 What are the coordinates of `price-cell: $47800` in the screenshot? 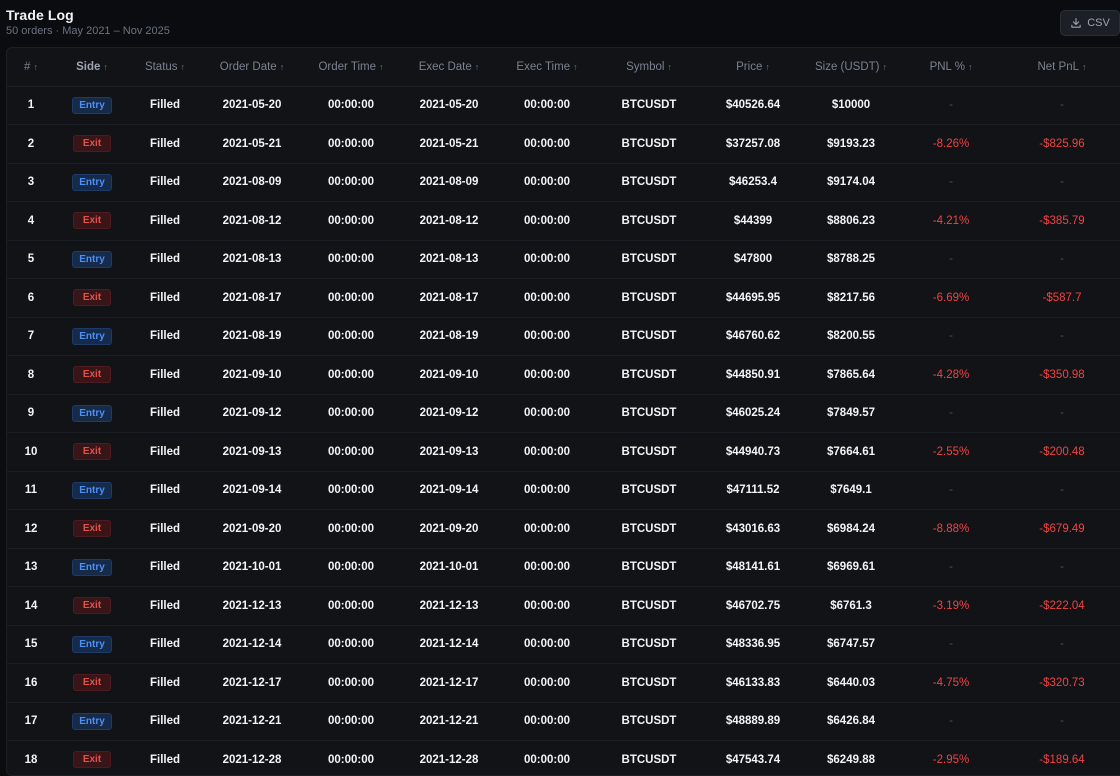 It's located at (753, 259).